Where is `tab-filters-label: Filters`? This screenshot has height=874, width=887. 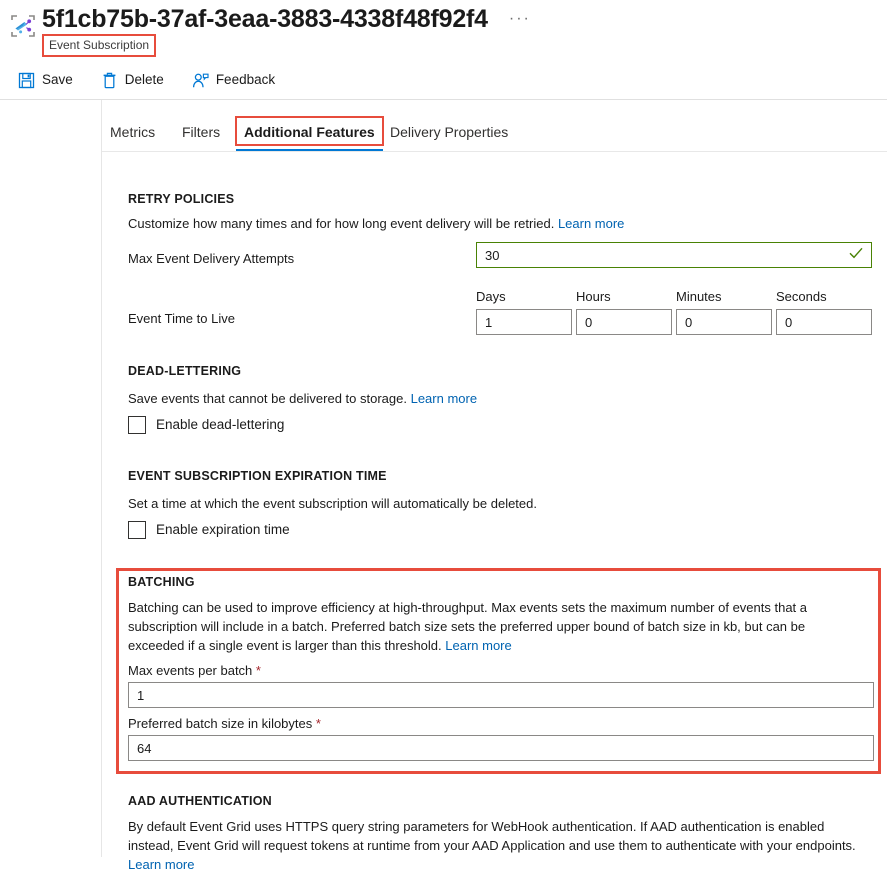 tab-filters-label: Filters is located at coordinates (201, 132).